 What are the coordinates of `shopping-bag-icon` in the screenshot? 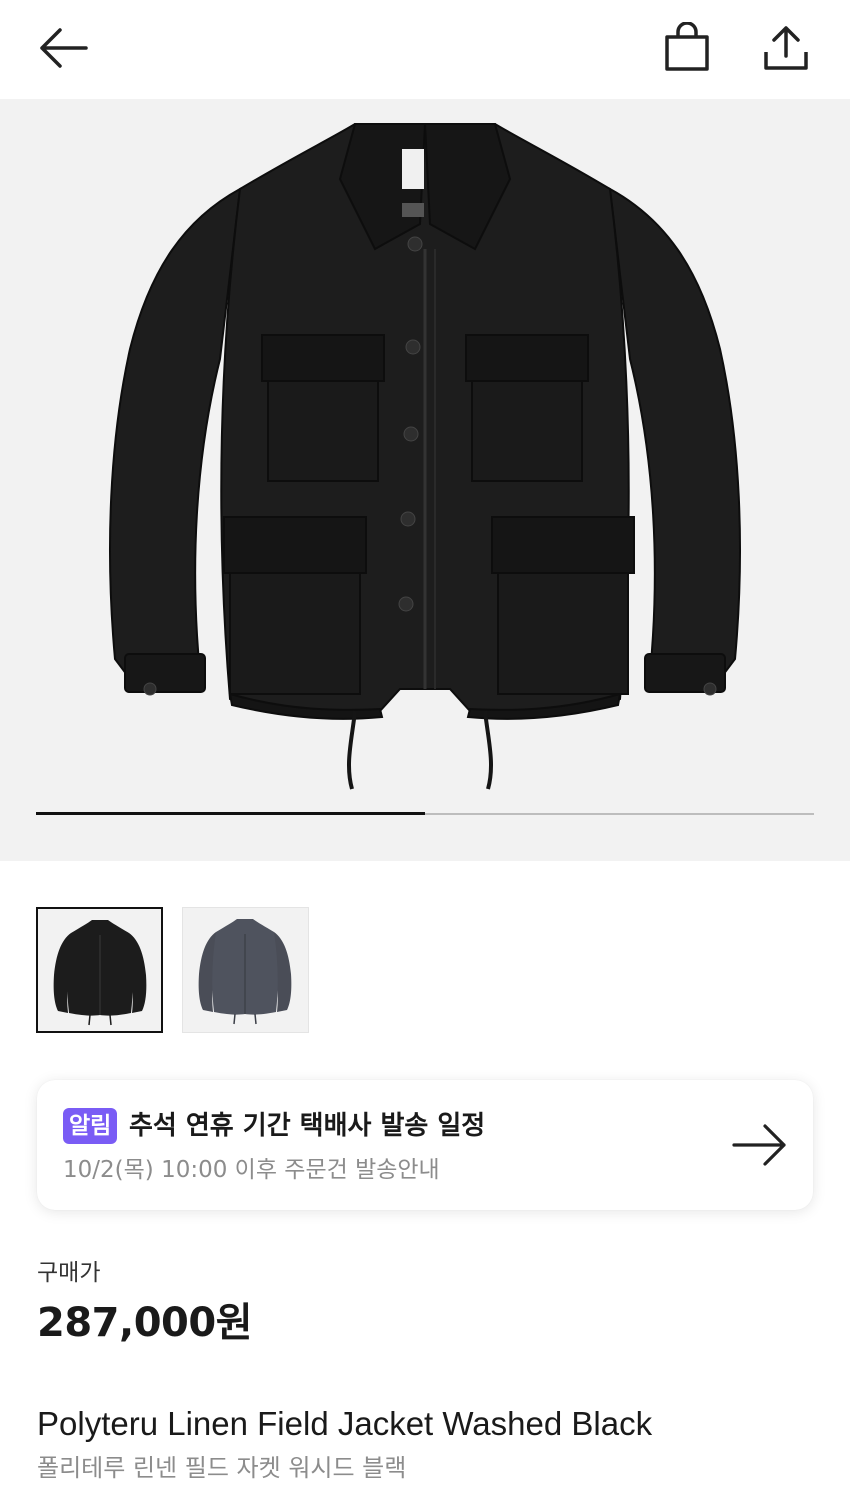 It's located at (687, 46).